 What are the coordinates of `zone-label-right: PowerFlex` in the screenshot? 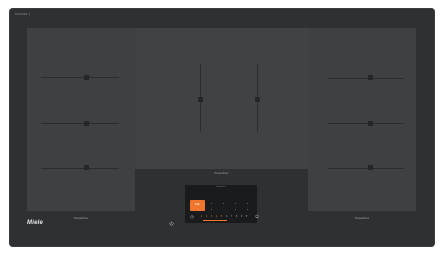 It's located at (362, 218).